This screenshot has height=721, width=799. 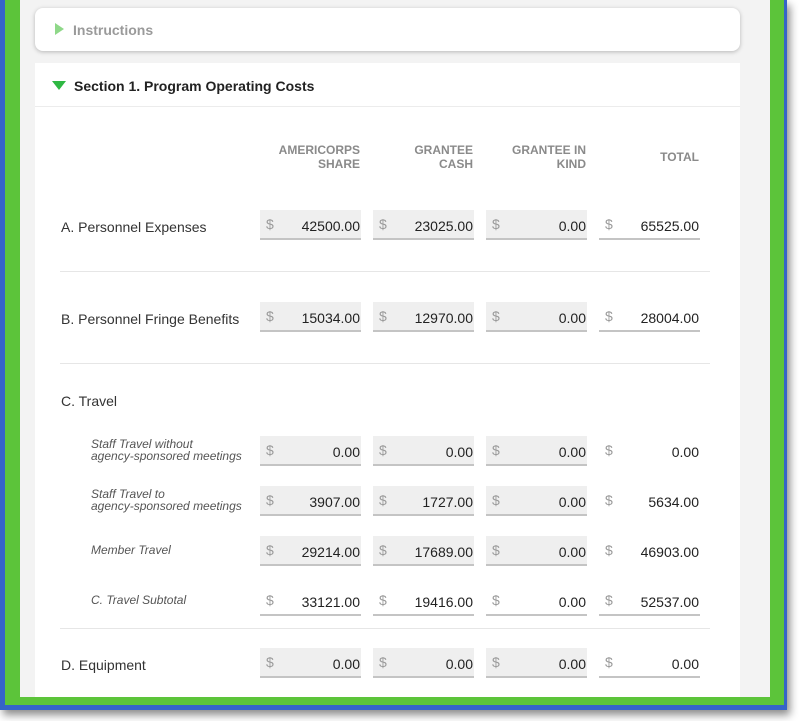 I want to click on personnel-total-field: $ 65525.00, so click(x=649, y=225).